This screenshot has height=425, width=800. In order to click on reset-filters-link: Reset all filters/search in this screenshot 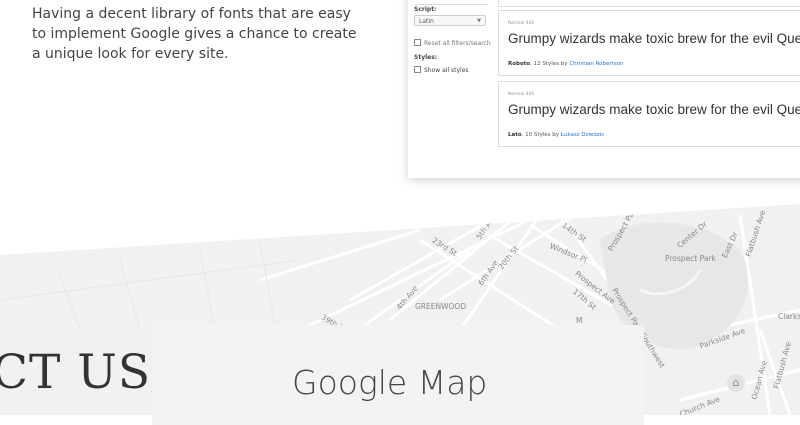, I will do `click(452, 43)`.